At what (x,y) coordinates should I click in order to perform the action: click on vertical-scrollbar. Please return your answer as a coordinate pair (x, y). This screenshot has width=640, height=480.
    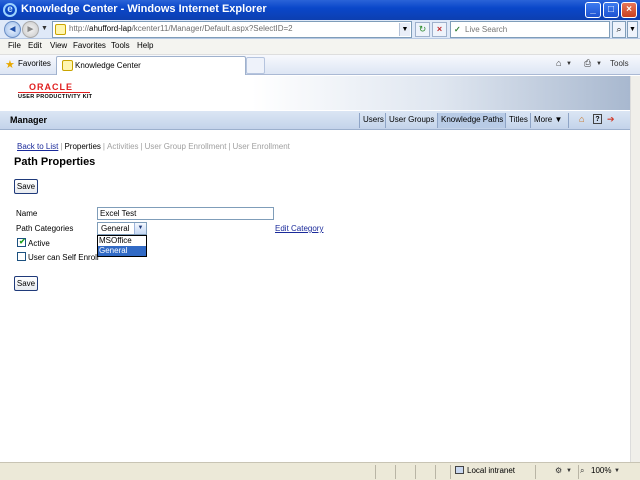
    Looking at the image, I should click on (635, 269).